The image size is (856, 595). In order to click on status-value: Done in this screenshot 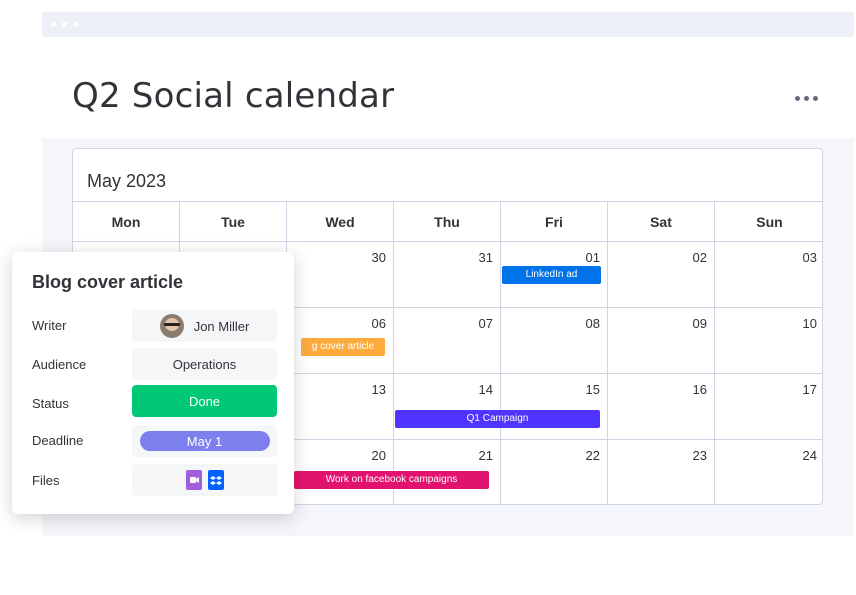, I will do `click(204, 401)`.